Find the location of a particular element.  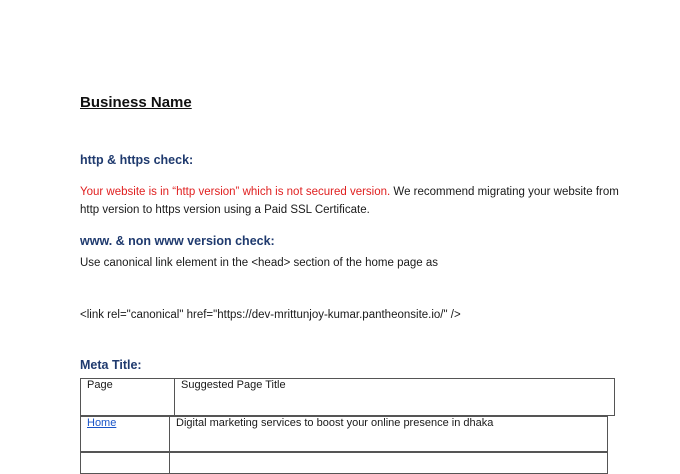

heading-http-check: http & https check: is located at coordinates (137, 160).